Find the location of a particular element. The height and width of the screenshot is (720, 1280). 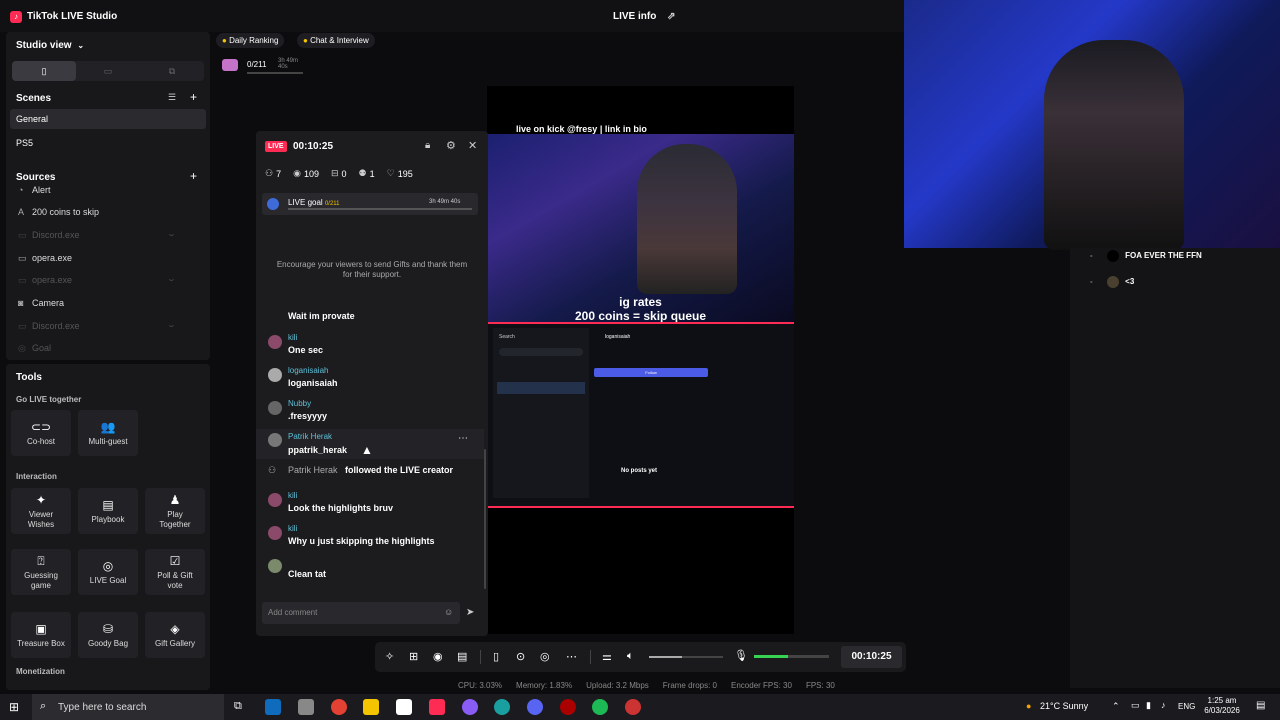

chat-text: Clean tat is located at coordinates (307, 574).